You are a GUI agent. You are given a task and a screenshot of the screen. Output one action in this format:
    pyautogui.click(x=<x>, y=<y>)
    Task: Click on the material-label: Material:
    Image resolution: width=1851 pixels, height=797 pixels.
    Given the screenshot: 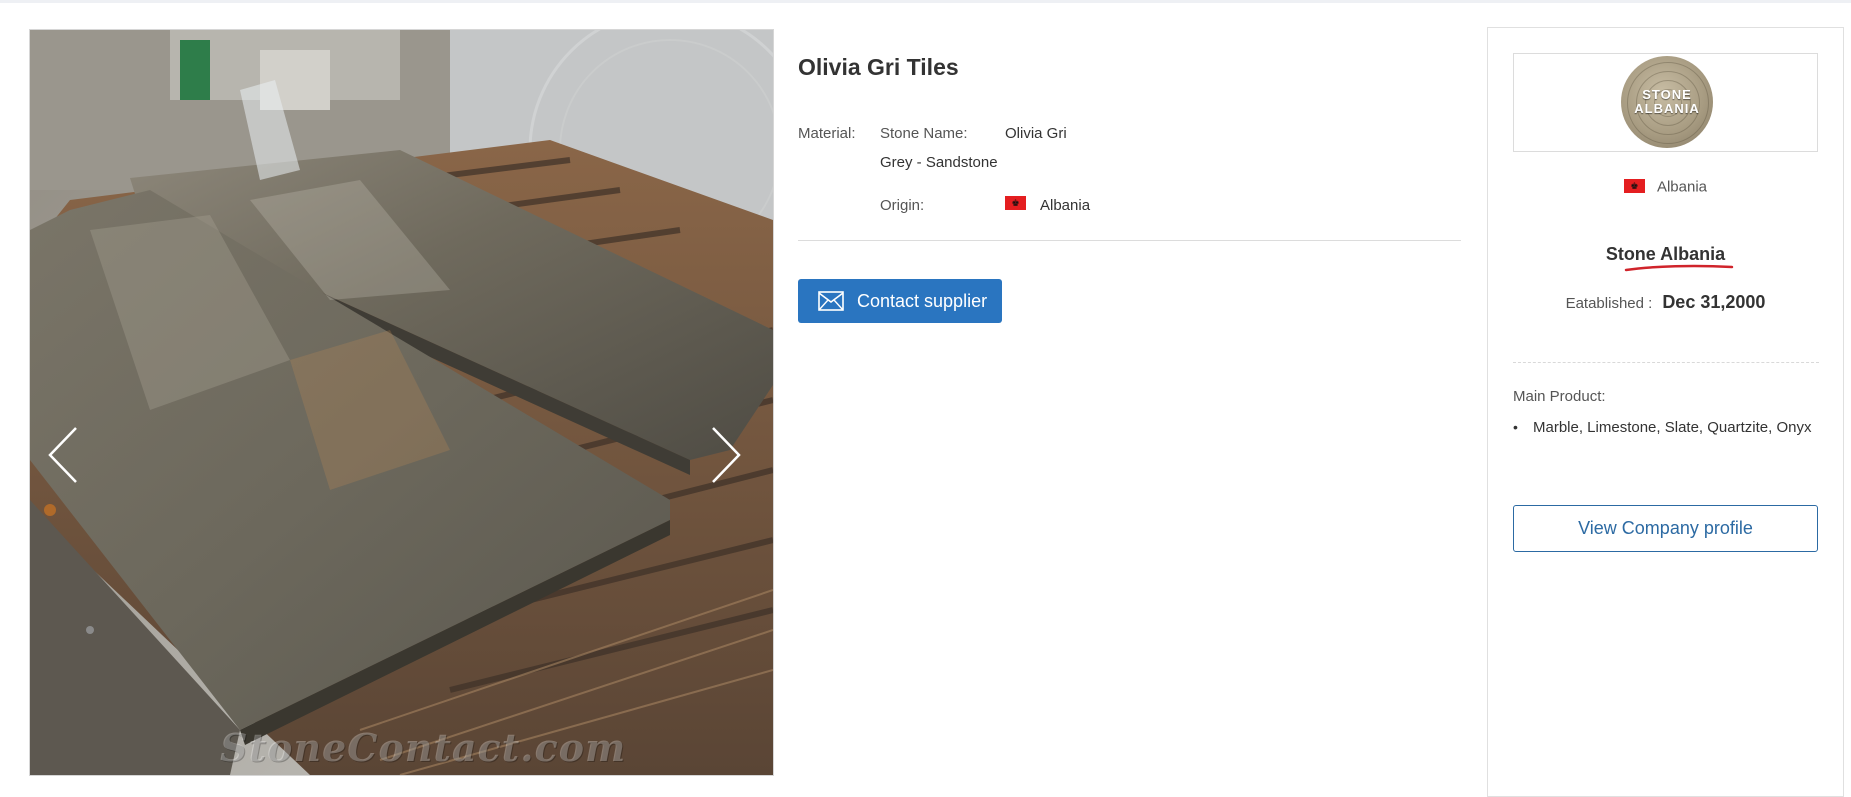 What is the action you would take?
    pyautogui.click(x=827, y=133)
    